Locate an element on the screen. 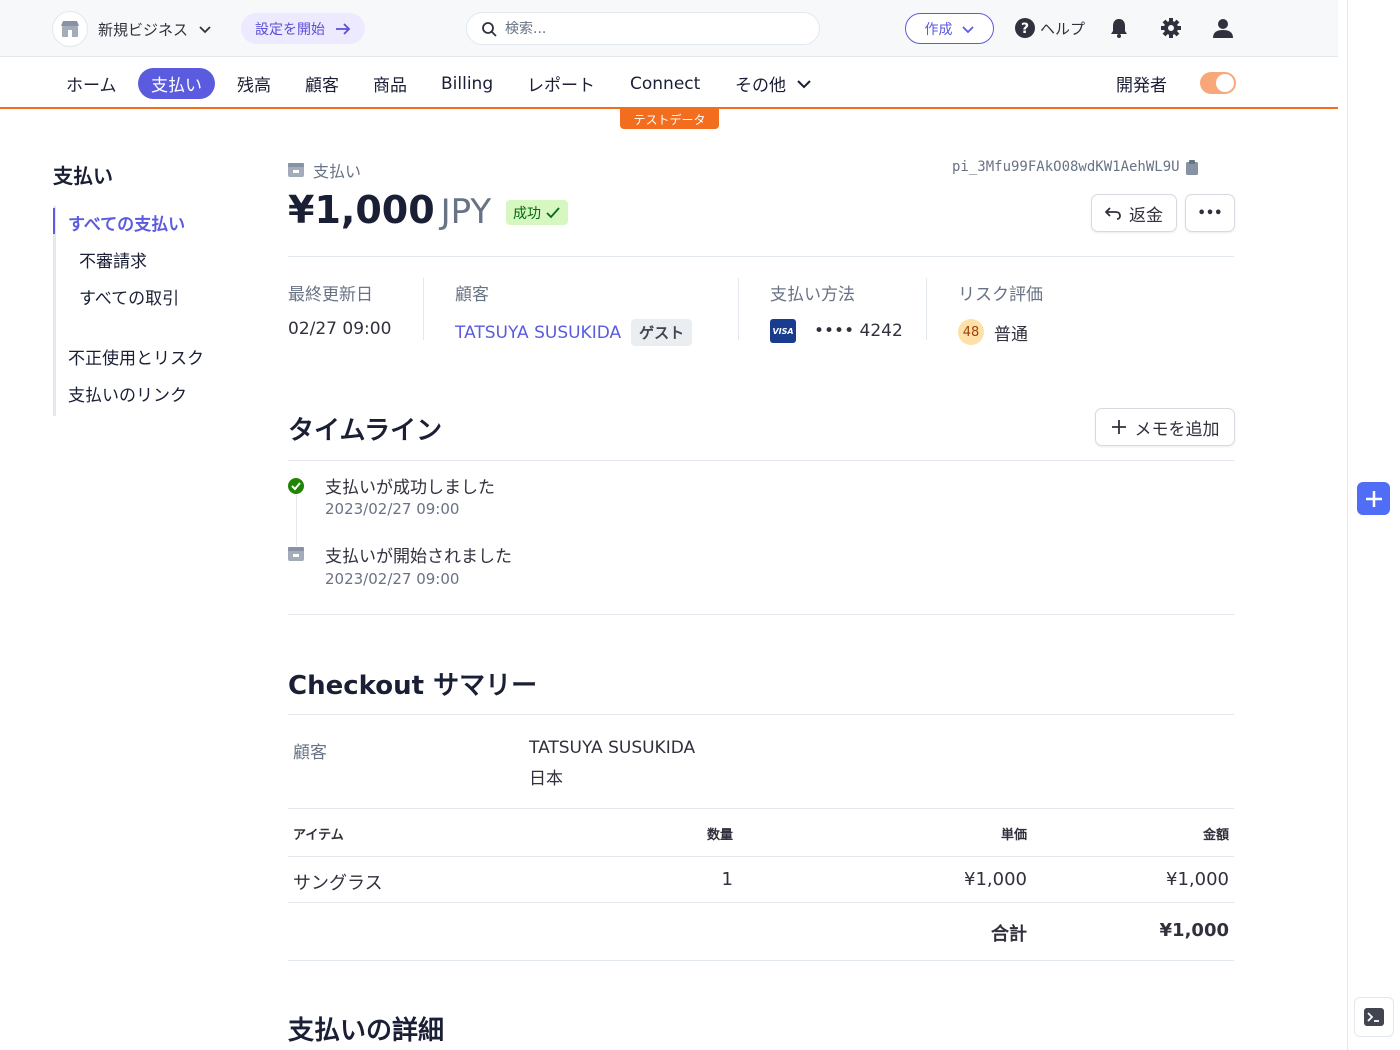  timeline-event-title: 支払いが開始されました is located at coordinates (418, 557).